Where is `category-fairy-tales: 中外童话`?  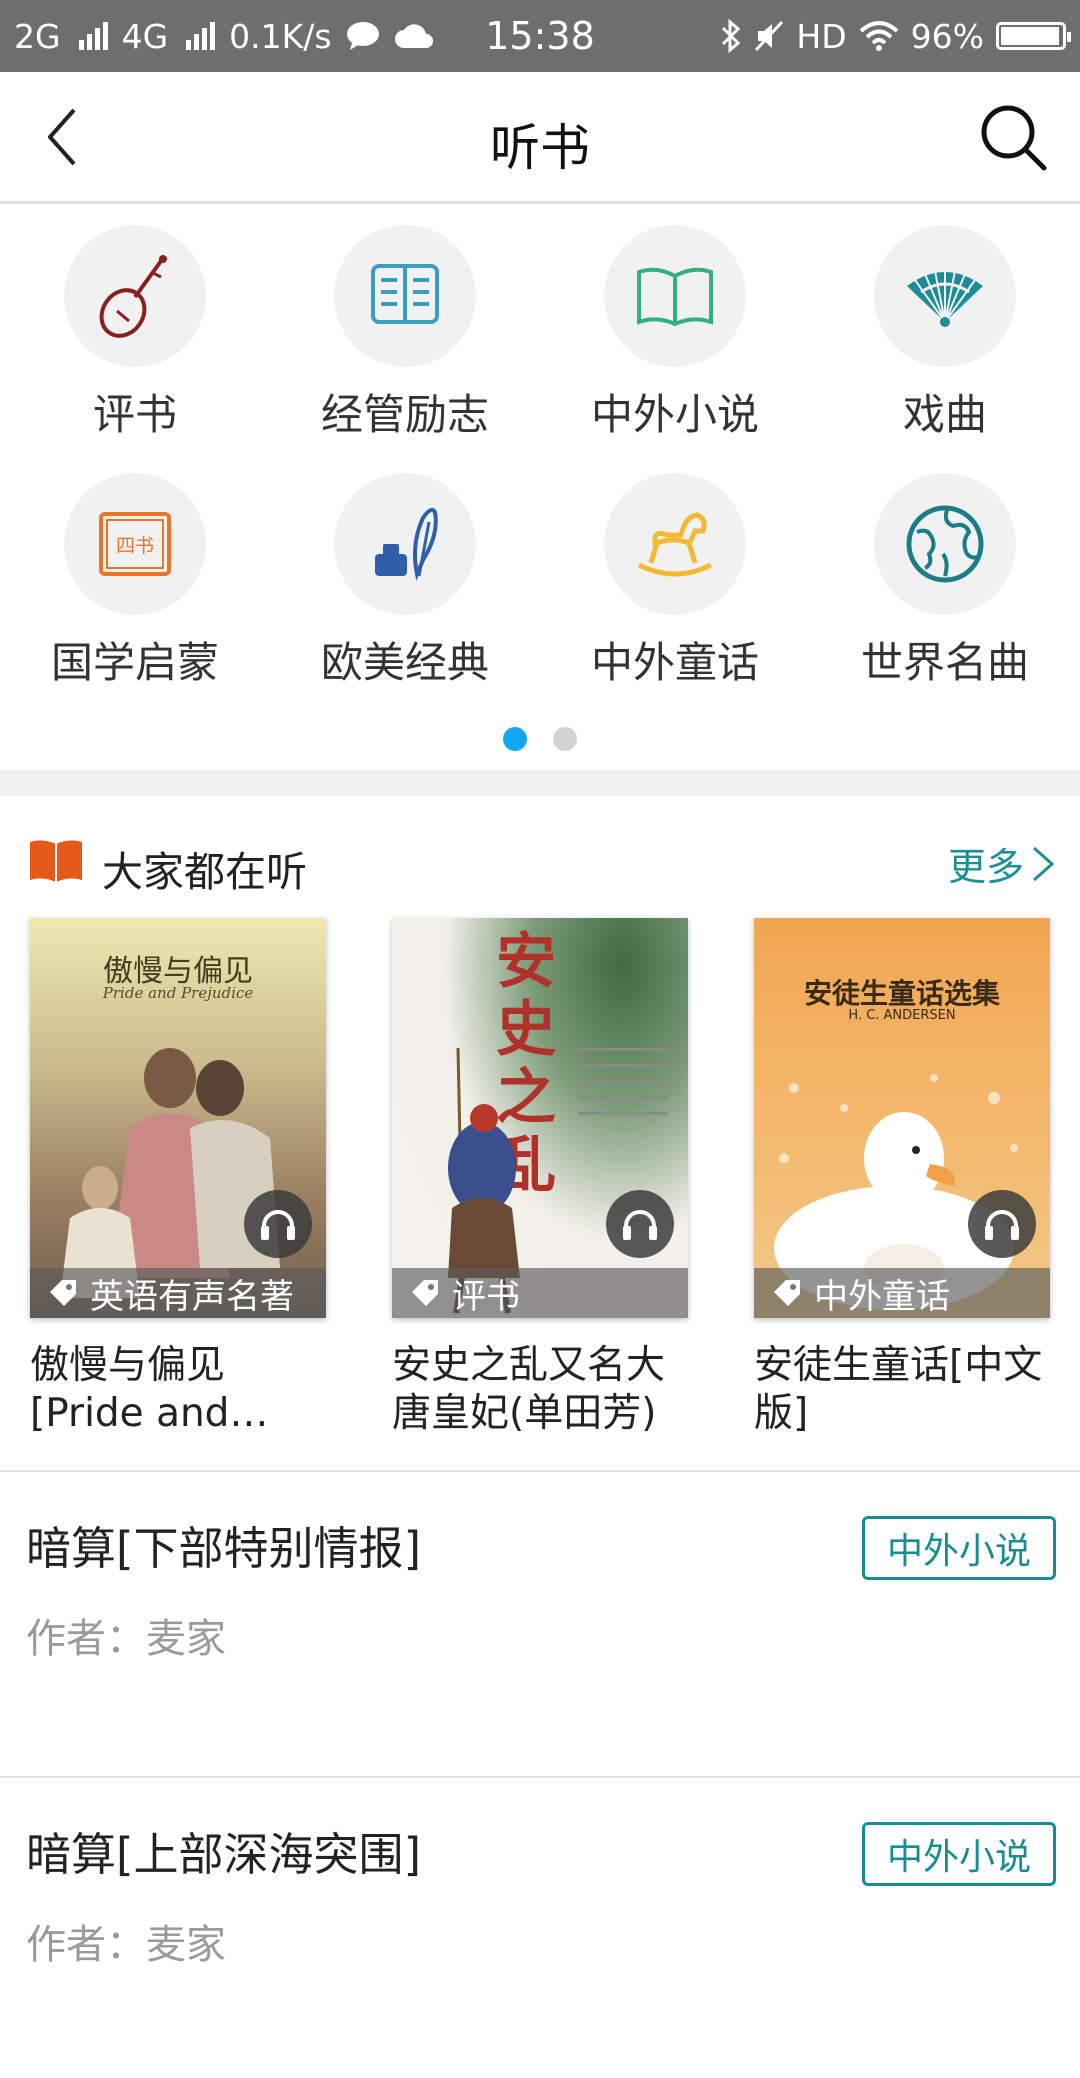
category-fairy-tales: 中外童话 is located at coordinates (675, 575).